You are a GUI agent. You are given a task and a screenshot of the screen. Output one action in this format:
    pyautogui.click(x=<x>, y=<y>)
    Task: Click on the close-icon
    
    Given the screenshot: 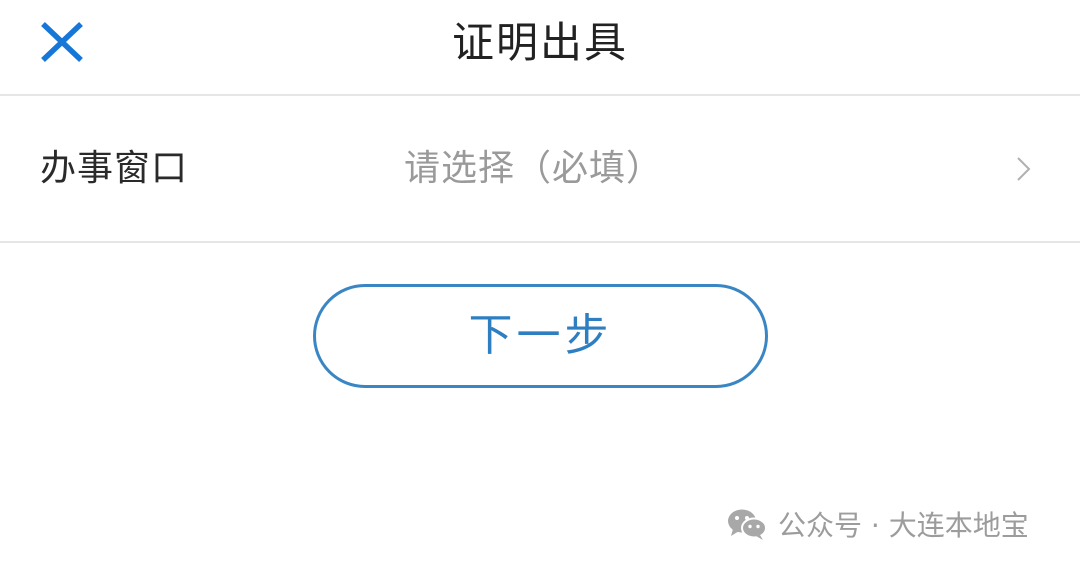 What is the action you would take?
    pyautogui.click(x=62, y=42)
    